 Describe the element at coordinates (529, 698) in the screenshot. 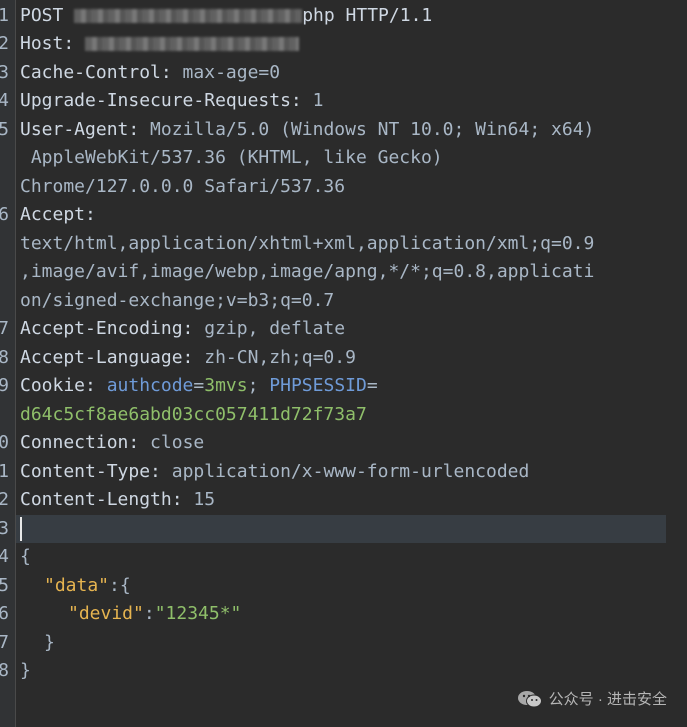

I see `wechat-icon` at that location.